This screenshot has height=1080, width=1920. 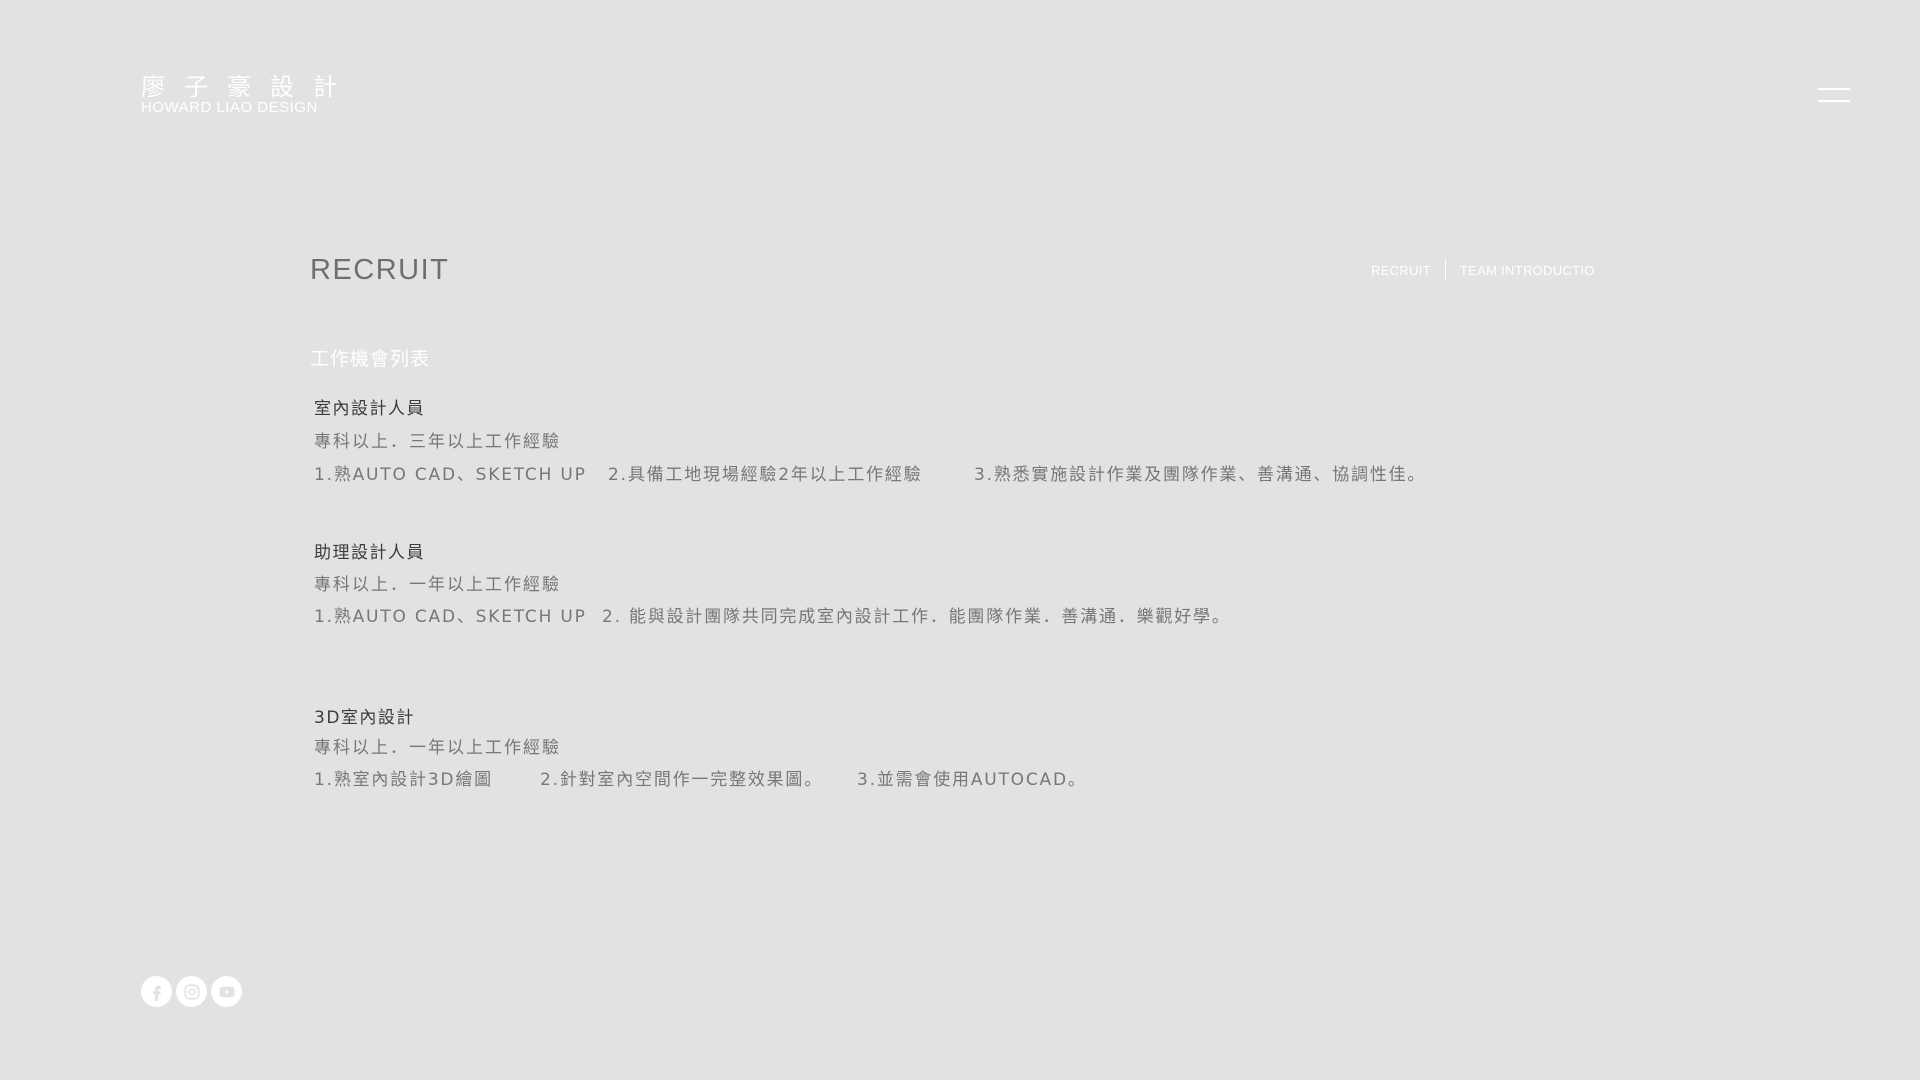 I want to click on logo-chinese: 廖子豪設計, so click(x=248, y=87).